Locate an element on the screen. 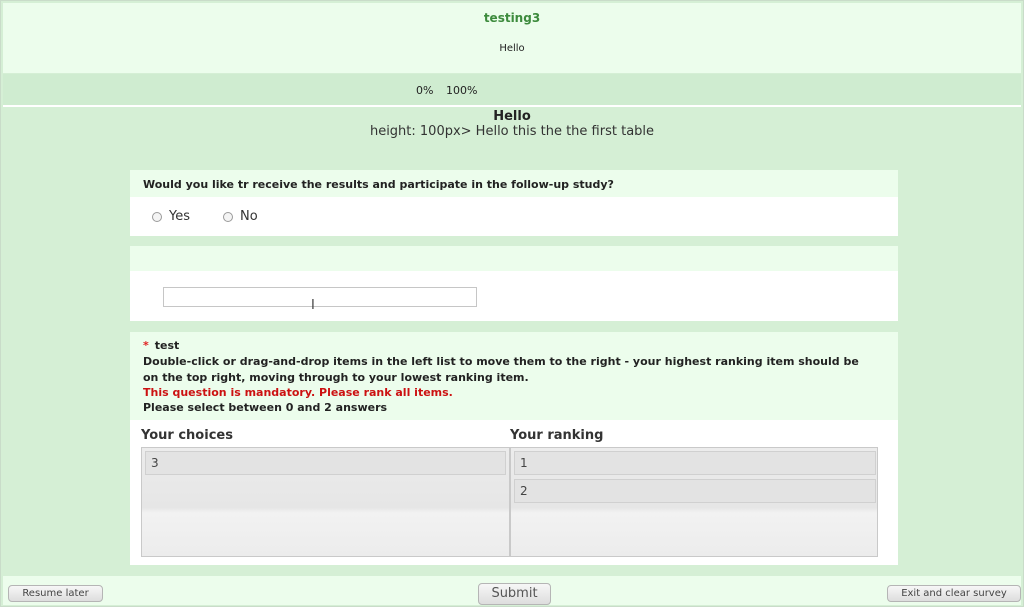 The image size is (1024, 607). ranking-item: 2 is located at coordinates (695, 491).